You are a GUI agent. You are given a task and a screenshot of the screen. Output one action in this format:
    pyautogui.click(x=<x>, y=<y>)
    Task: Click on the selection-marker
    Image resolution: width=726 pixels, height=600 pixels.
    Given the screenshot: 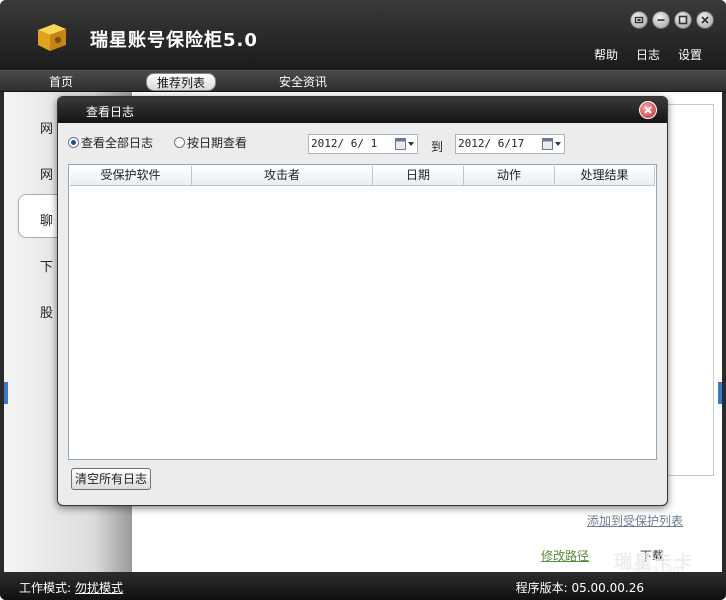 What is the action you would take?
    pyautogui.click(x=6, y=393)
    